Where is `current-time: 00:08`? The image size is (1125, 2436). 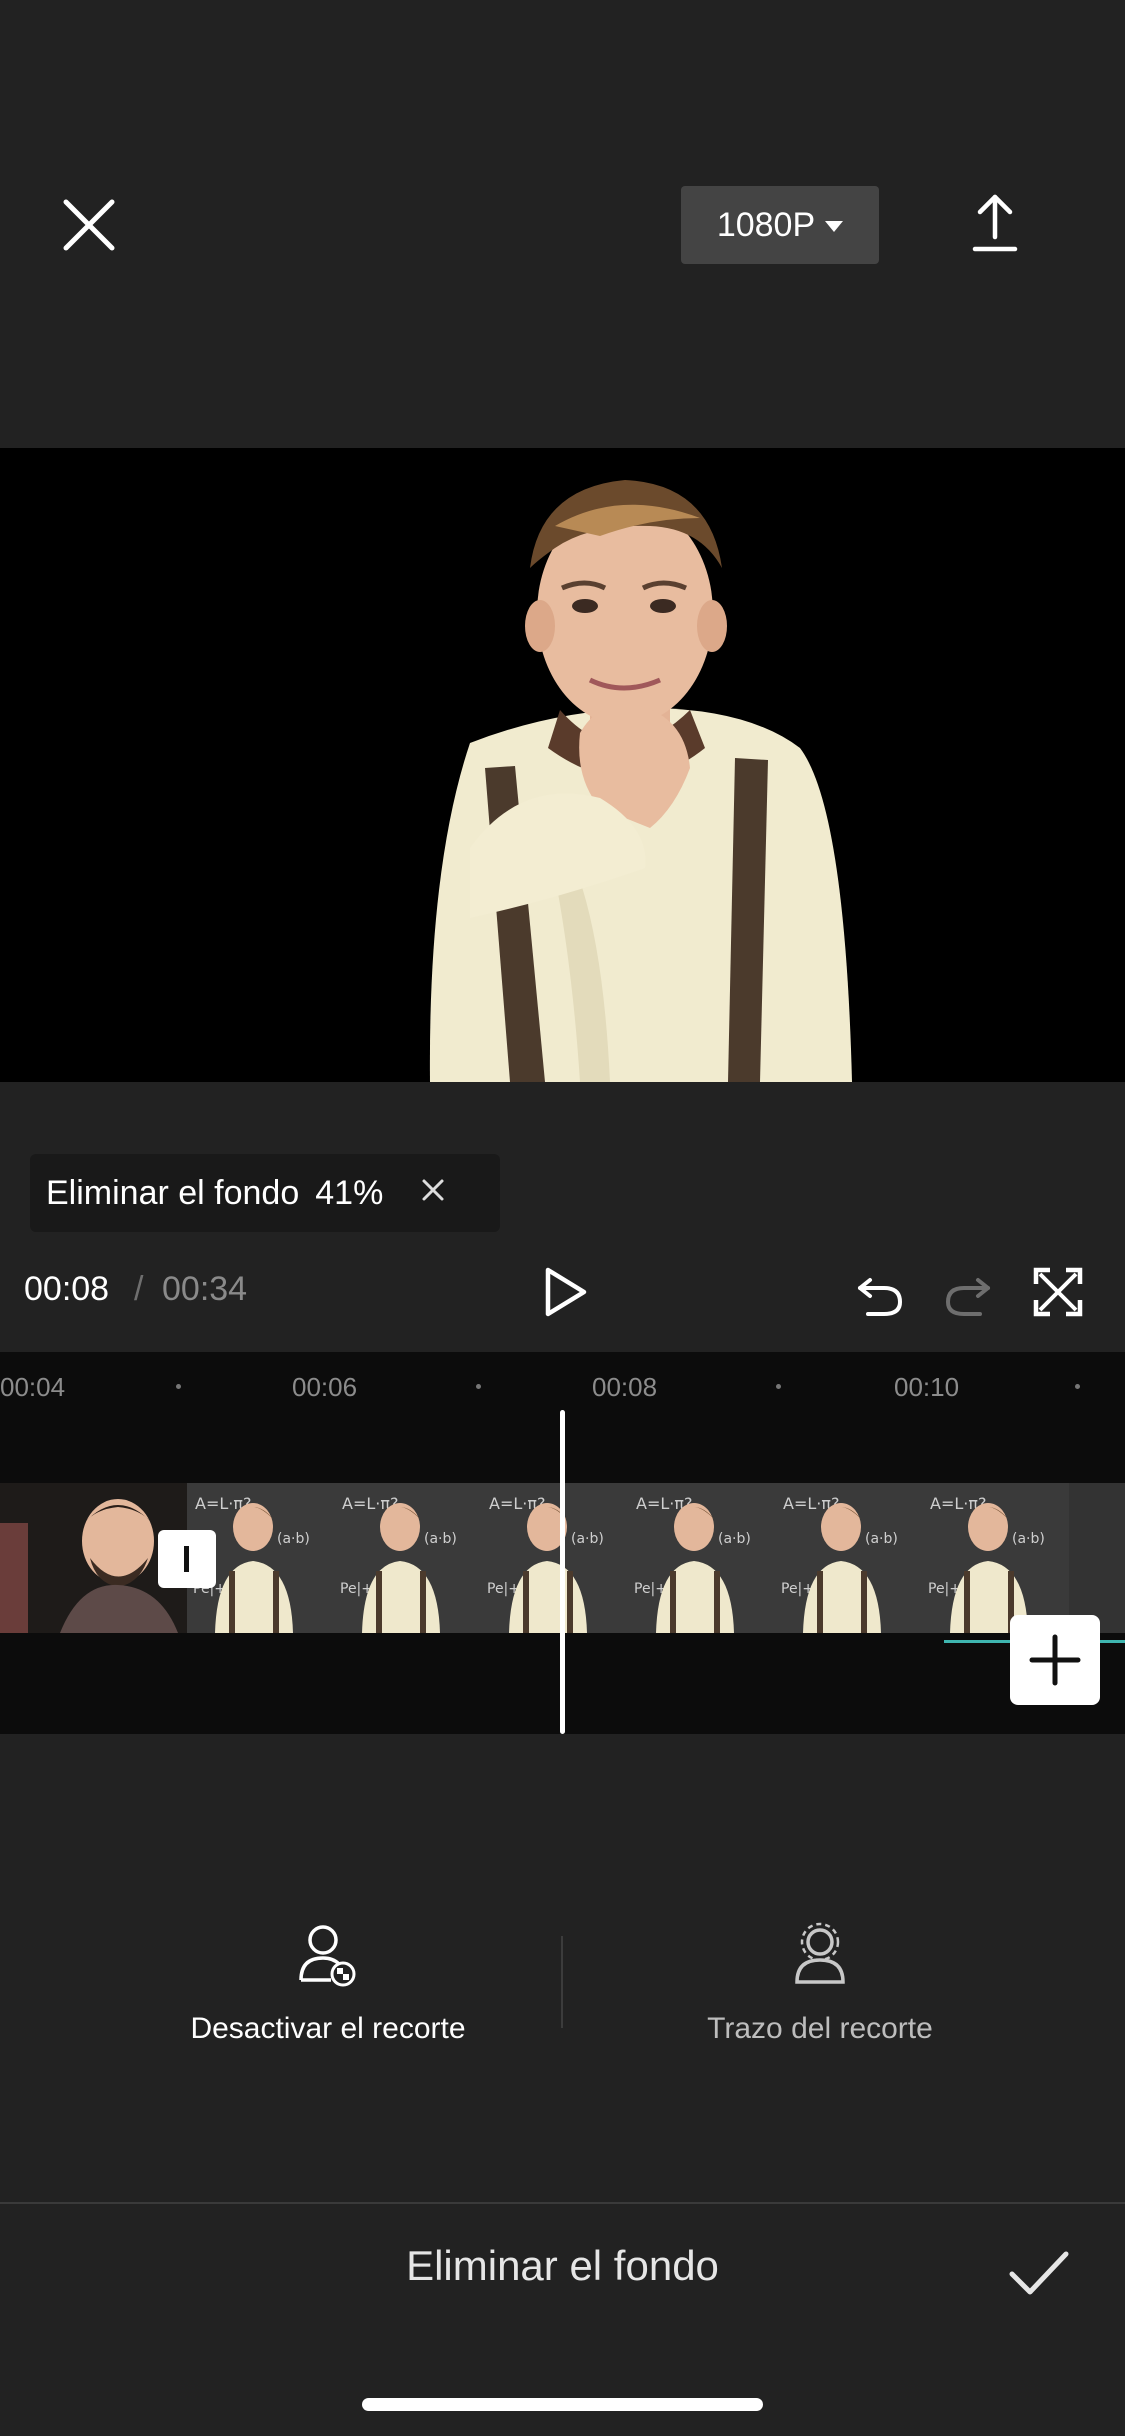
current-time: 00:08 is located at coordinates (67, 1289).